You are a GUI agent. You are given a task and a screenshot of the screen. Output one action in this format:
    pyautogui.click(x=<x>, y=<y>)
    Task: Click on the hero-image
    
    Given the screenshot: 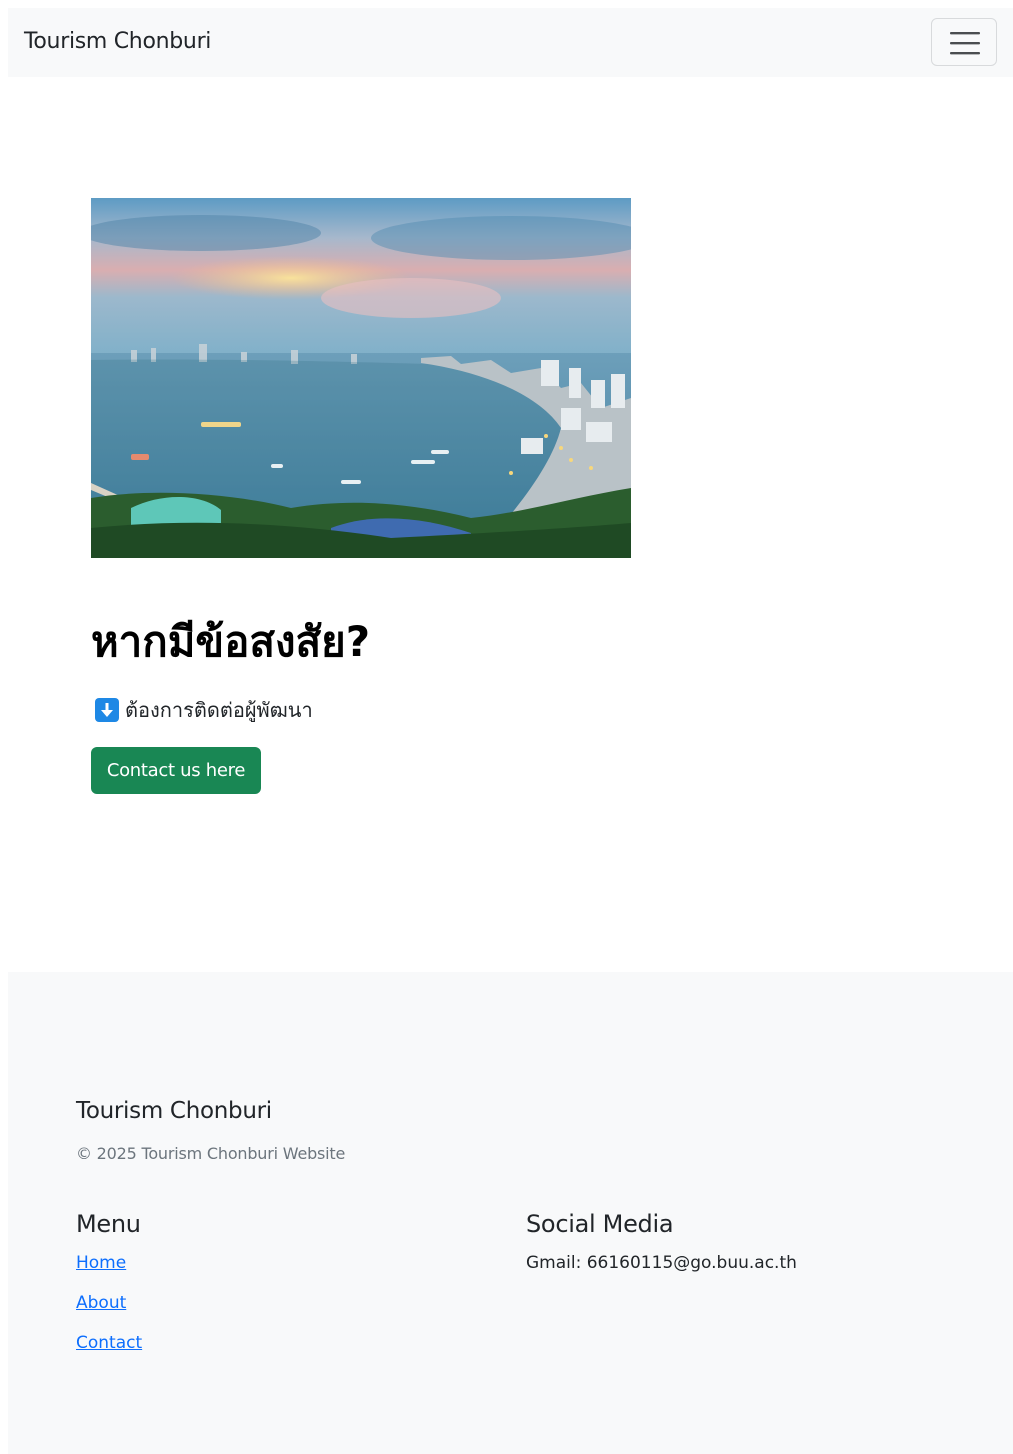 What is the action you would take?
    pyautogui.click(x=361, y=378)
    